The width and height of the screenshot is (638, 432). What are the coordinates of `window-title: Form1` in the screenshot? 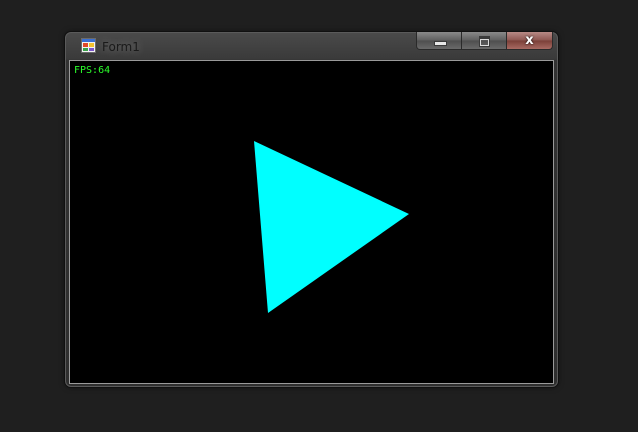 It's located at (121, 47).